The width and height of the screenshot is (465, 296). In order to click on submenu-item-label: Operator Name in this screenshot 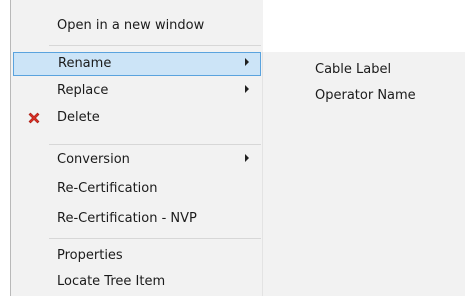, I will do `click(365, 95)`.